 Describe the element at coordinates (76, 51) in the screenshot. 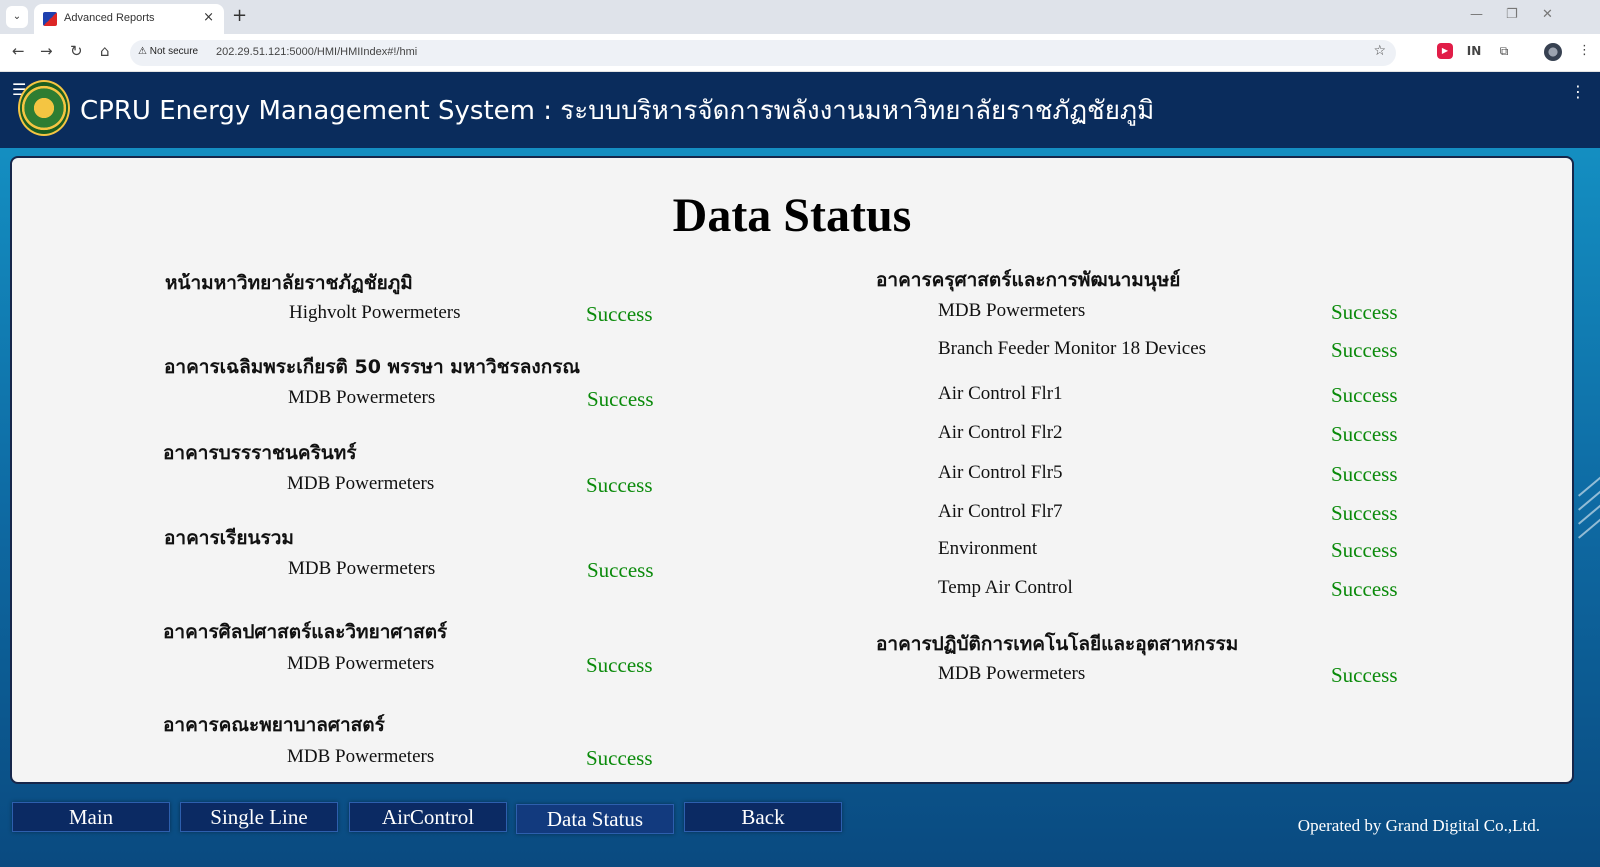

I see `reload-icon: ↻` at that location.